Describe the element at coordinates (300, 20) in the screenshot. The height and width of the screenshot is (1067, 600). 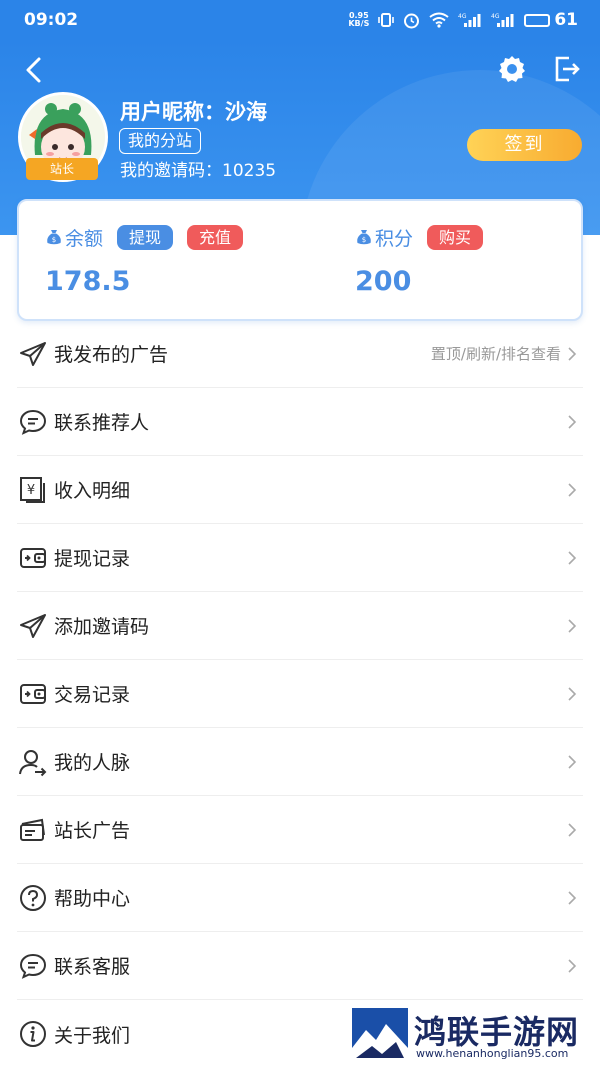
I see `status-bar: 09:02 0.95 KB/S 4G 4G 61` at that location.